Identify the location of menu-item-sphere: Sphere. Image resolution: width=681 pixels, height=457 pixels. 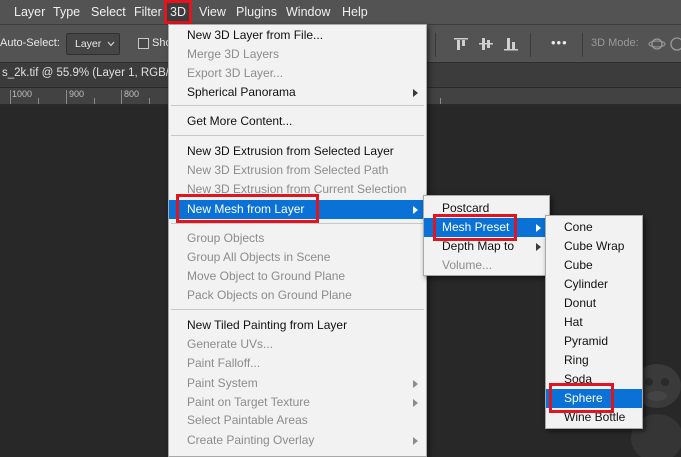
(594, 398).